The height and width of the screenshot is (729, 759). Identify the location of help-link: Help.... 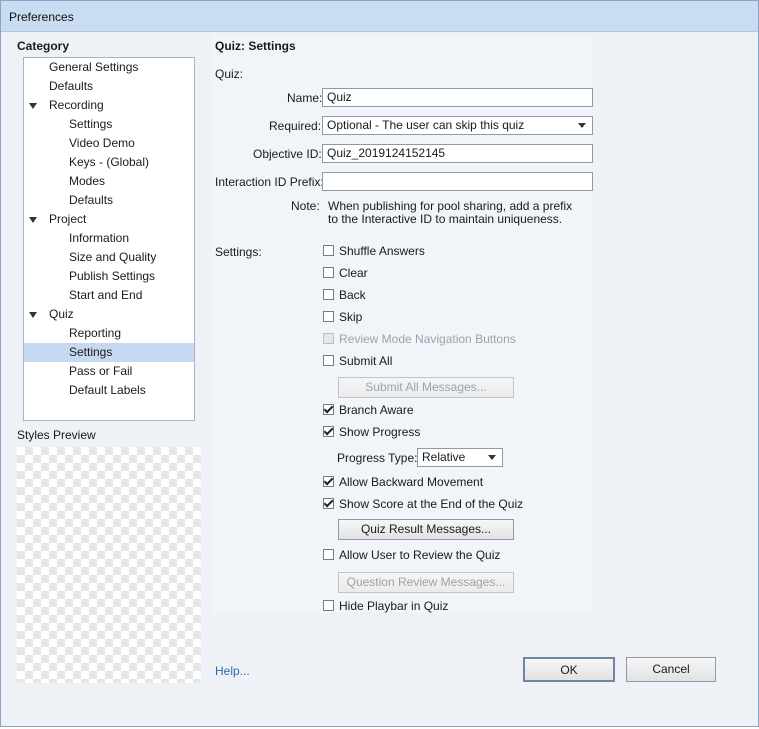
(232, 671).